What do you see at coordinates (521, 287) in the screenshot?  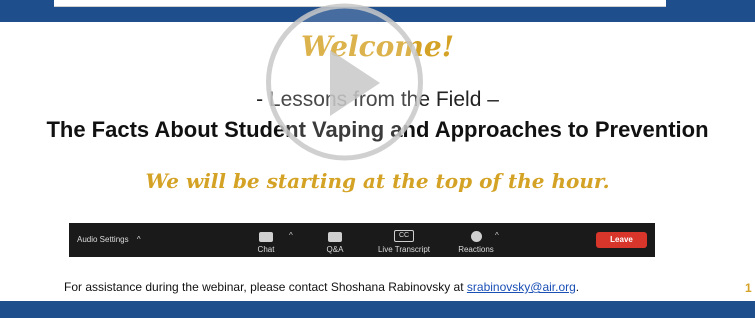 I see `contact-email-link: srabinovsky@air.org` at bounding box center [521, 287].